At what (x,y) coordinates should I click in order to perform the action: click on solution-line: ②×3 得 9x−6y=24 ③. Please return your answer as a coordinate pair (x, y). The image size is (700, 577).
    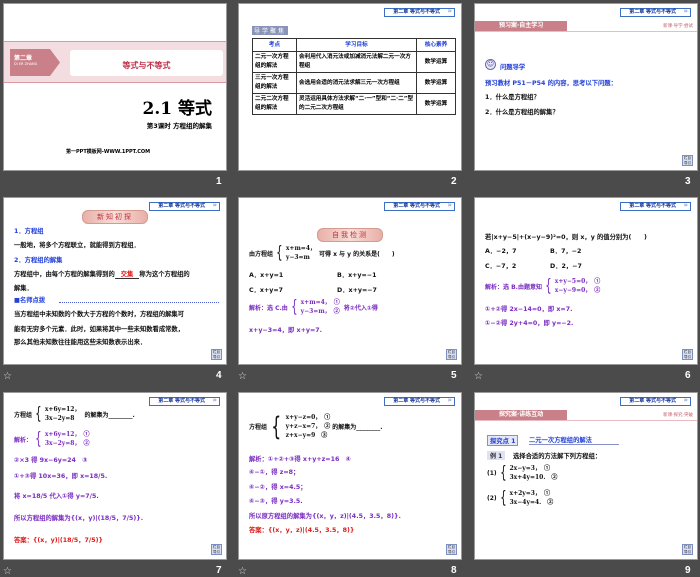
    Looking at the image, I should click on (51, 460).